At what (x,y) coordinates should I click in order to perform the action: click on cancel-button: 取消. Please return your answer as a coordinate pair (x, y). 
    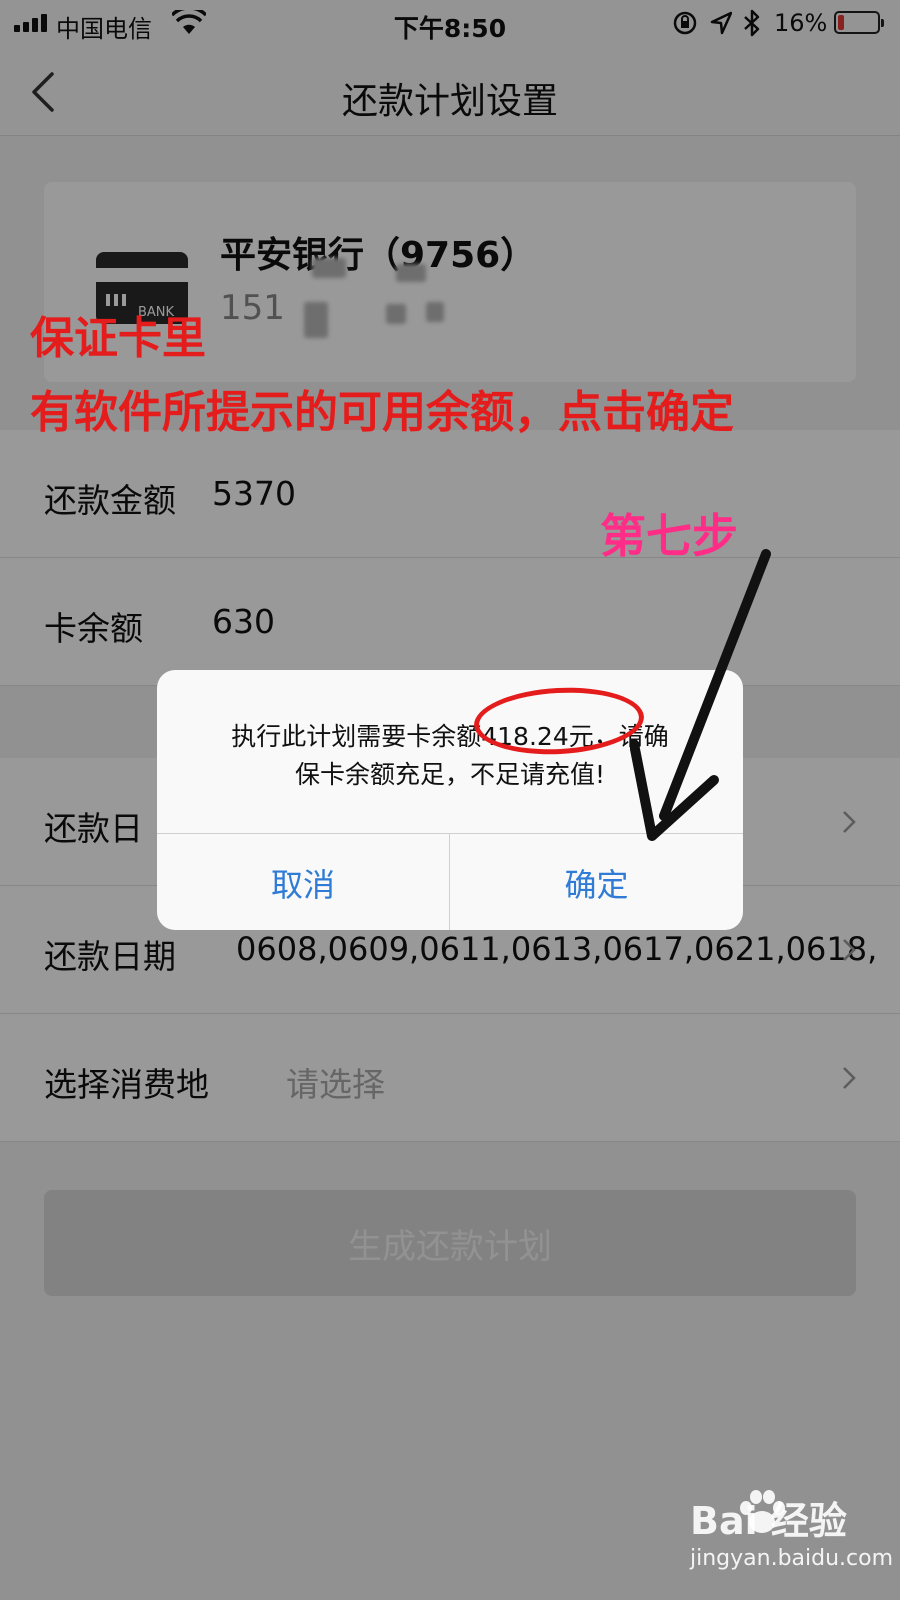
    Looking at the image, I should click on (303, 882).